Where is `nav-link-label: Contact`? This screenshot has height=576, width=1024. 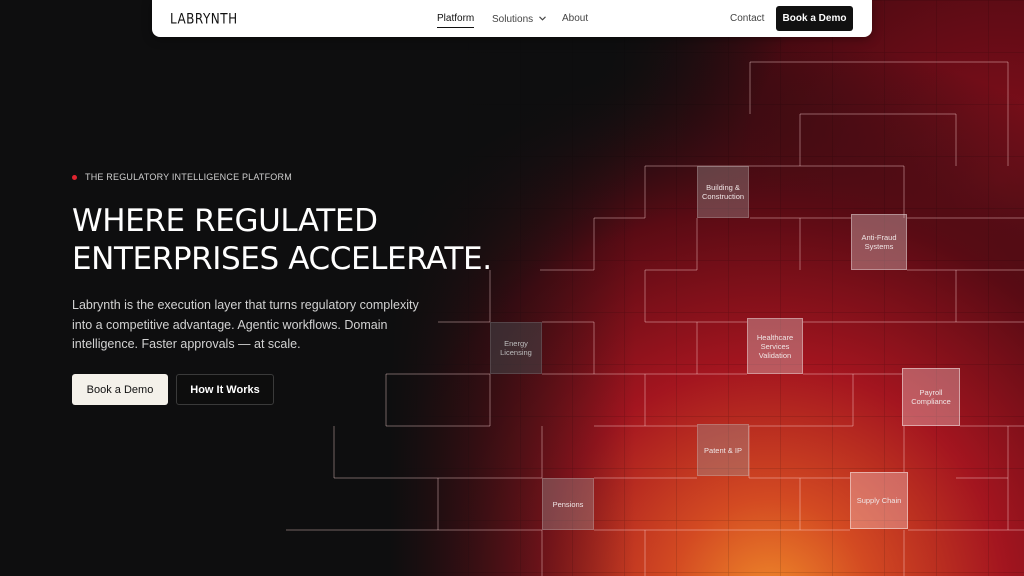 nav-link-label: Contact is located at coordinates (747, 18).